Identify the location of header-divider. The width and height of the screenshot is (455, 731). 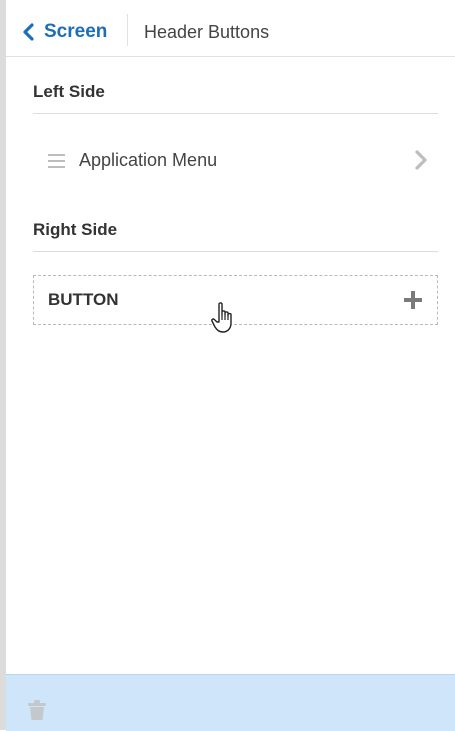
(127, 30).